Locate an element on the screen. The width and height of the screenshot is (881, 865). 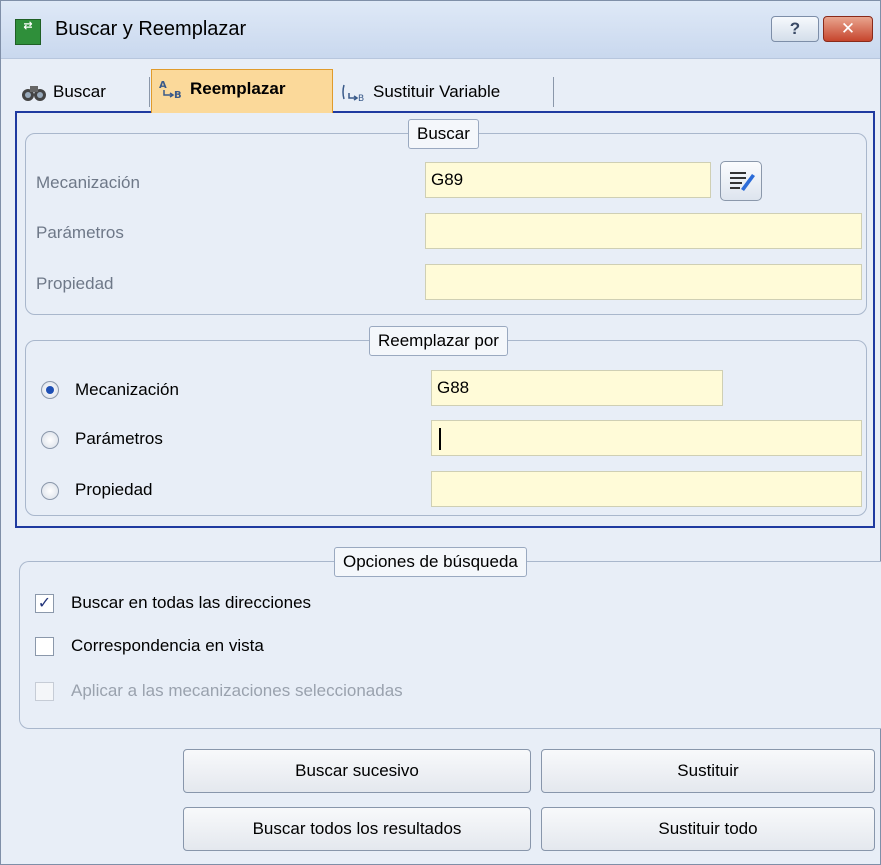
replace-mecanizacion-input: G88 is located at coordinates (577, 388).